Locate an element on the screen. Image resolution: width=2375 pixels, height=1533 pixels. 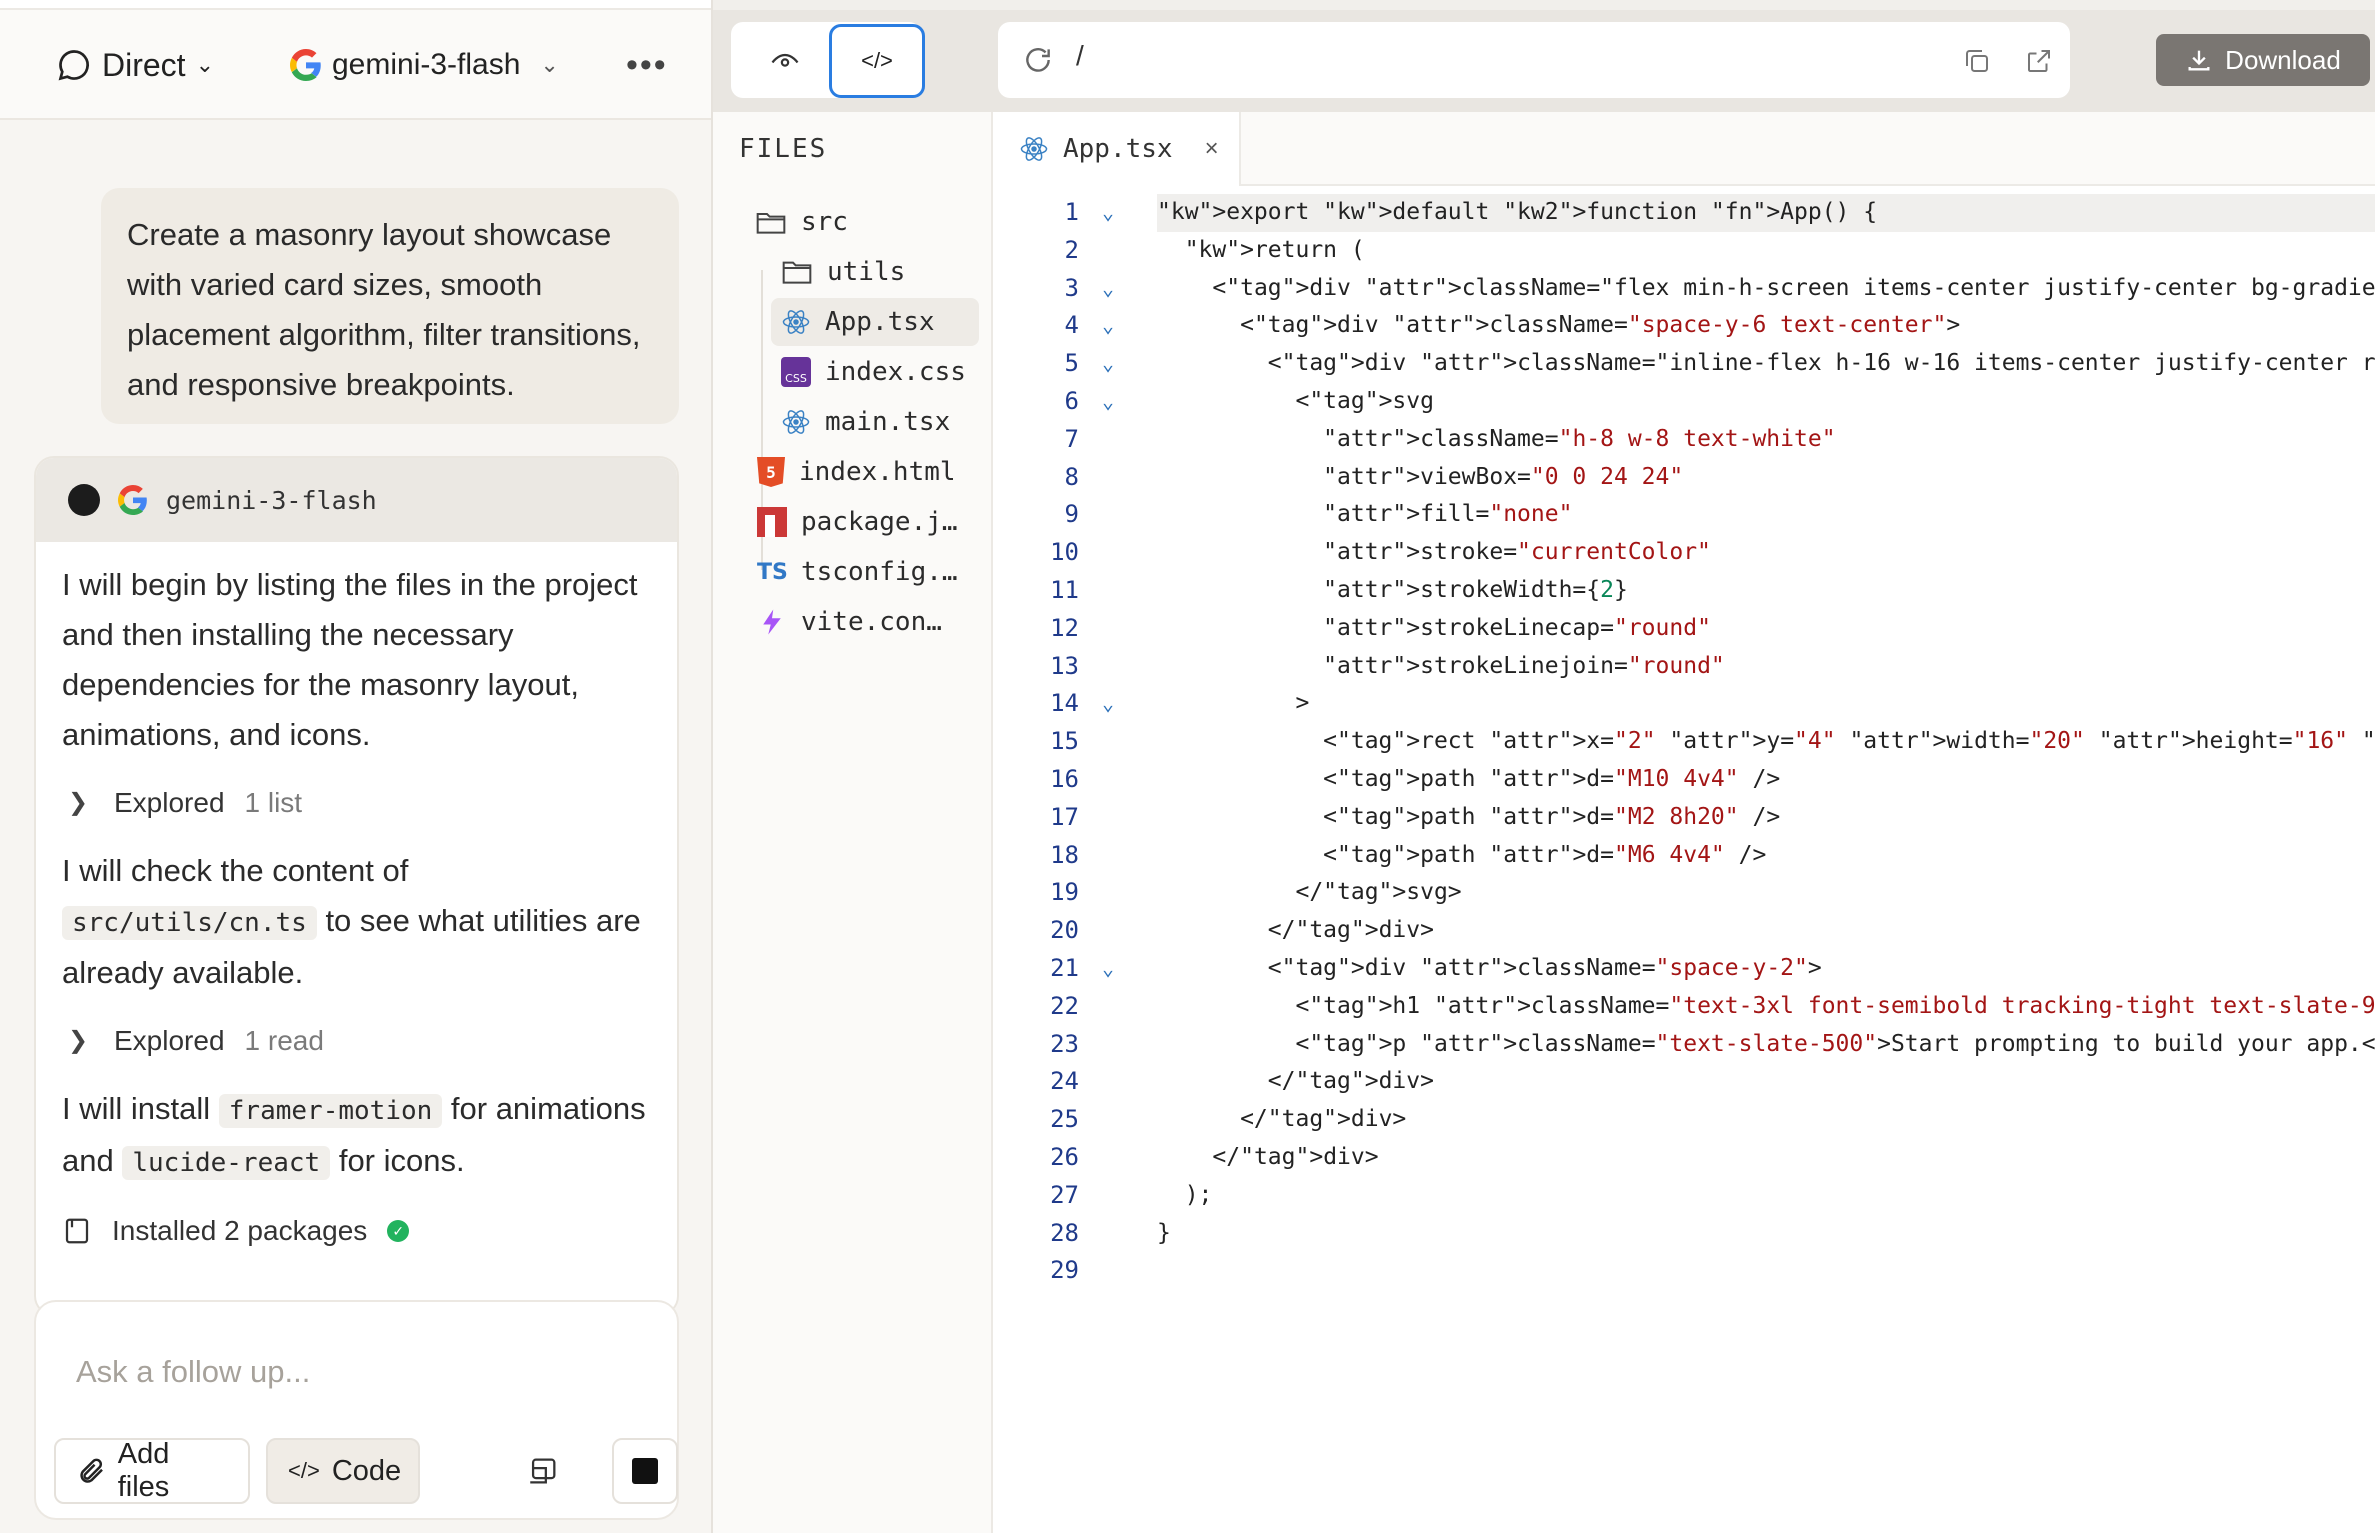
code-line: 11 "attr">strokeWidth={2} is located at coordinates (1684, 591).